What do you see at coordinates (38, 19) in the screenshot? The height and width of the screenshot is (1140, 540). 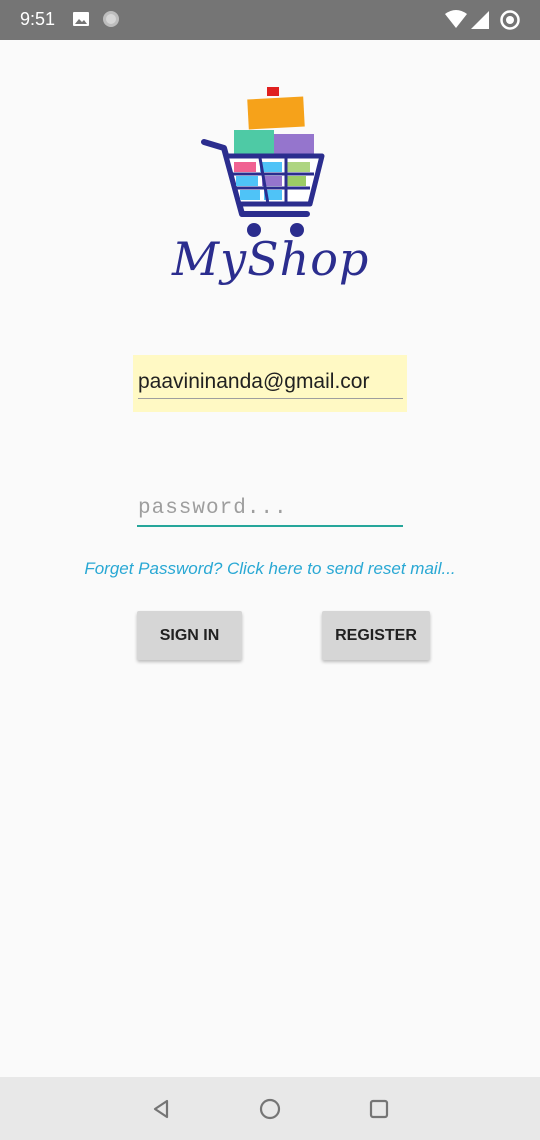 I see `status-time: 9:51` at bounding box center [38, 19].